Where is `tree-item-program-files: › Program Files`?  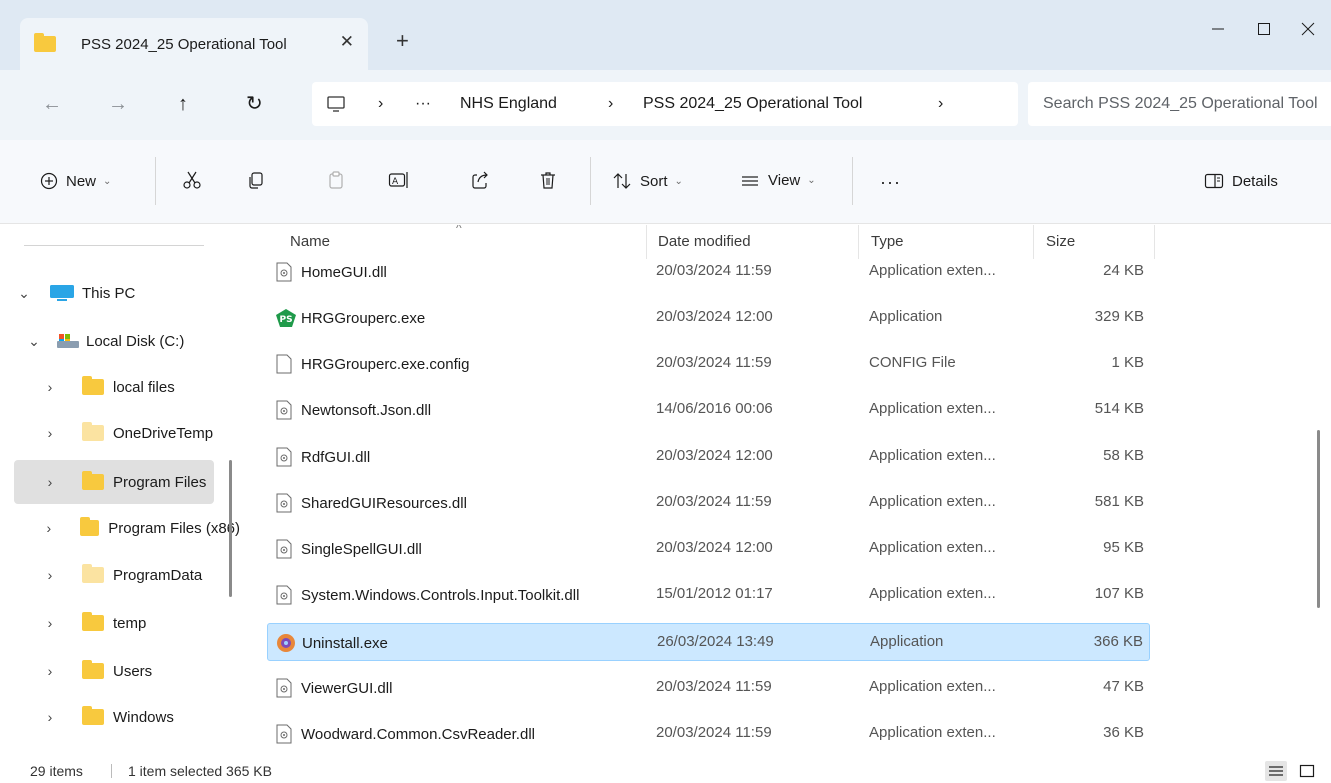 tree-item-program-files: › Program Files is located at coordinates (114, 482).